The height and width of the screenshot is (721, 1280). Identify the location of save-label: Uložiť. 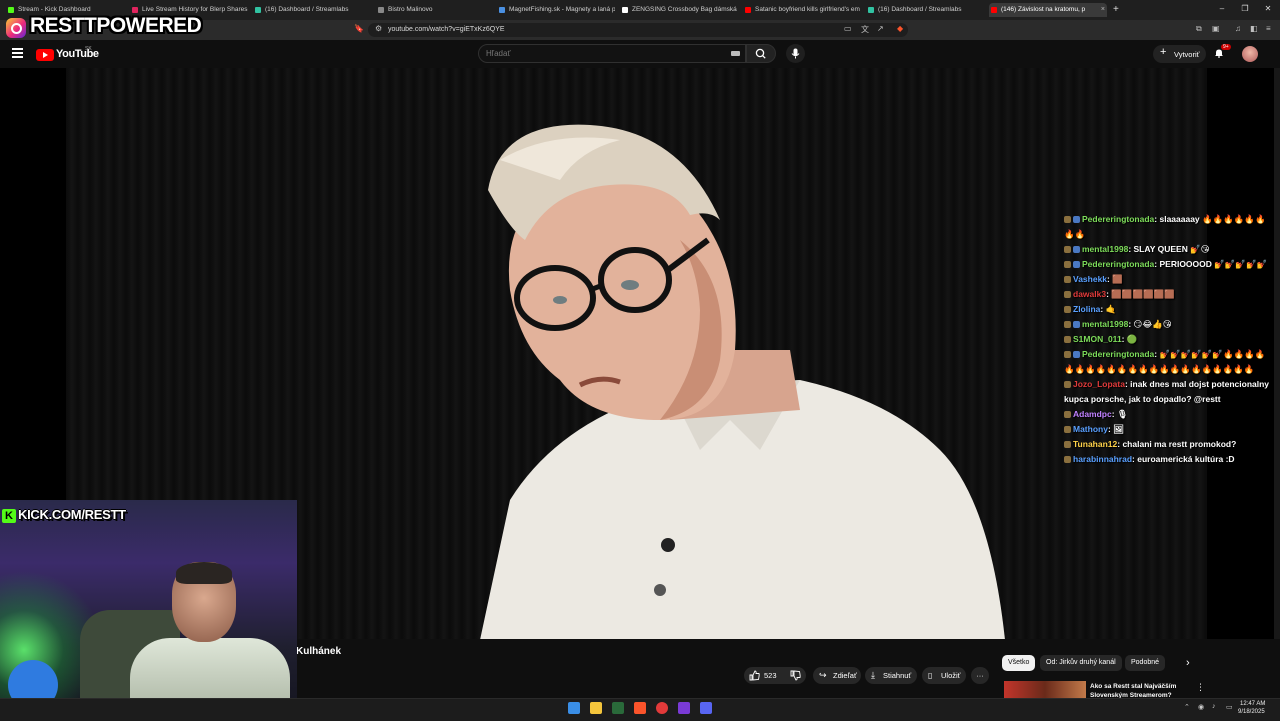
(951, 675).